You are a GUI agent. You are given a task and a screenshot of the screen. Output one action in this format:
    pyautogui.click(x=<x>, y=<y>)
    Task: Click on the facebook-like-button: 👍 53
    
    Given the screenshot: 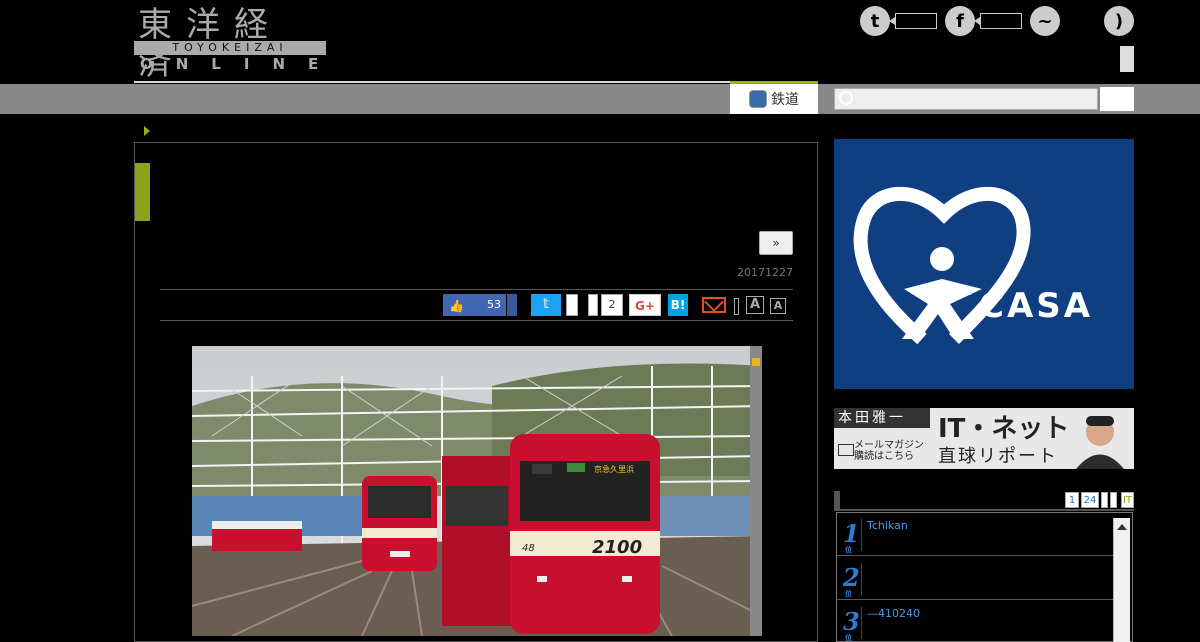 What is the action you would take?
    pyautogui.click(x=480, y=305)
    